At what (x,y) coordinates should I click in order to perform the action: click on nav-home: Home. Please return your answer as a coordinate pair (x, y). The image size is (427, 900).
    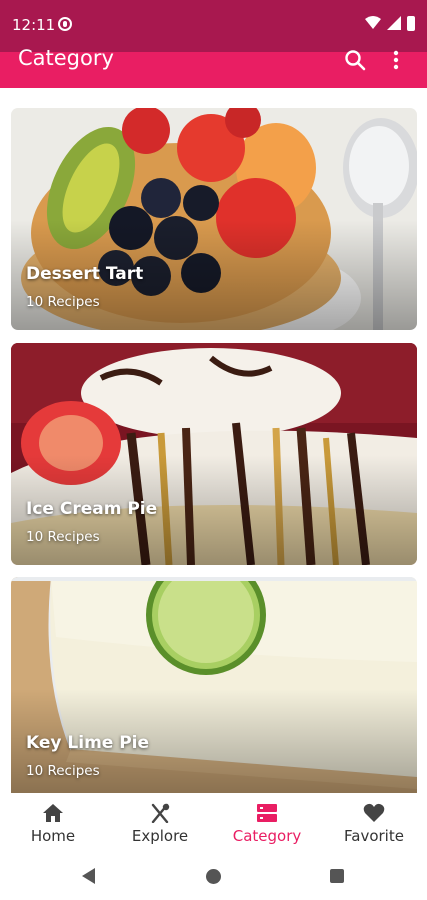
    Looking at the image, I should click on (53, 822).